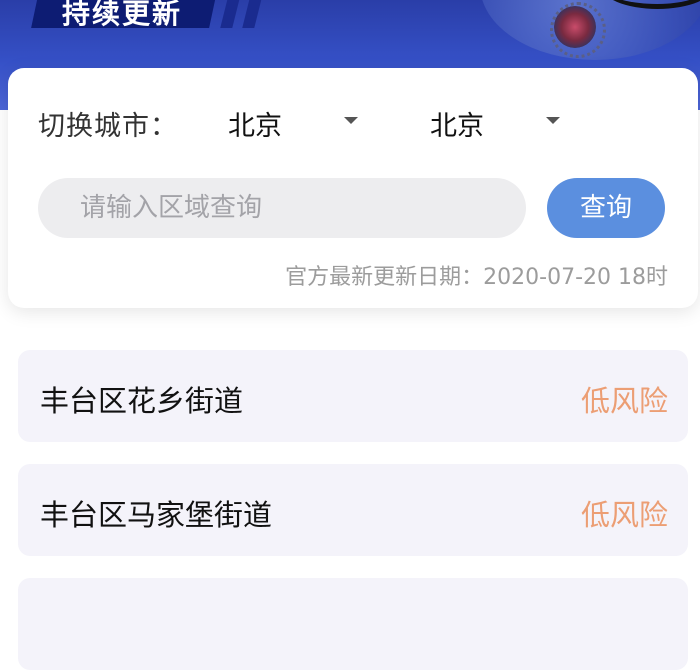 The image size is (700, 670). Describe the element at coordinates (578, 30) in the screenshot. I see `virus-icon` at that location.